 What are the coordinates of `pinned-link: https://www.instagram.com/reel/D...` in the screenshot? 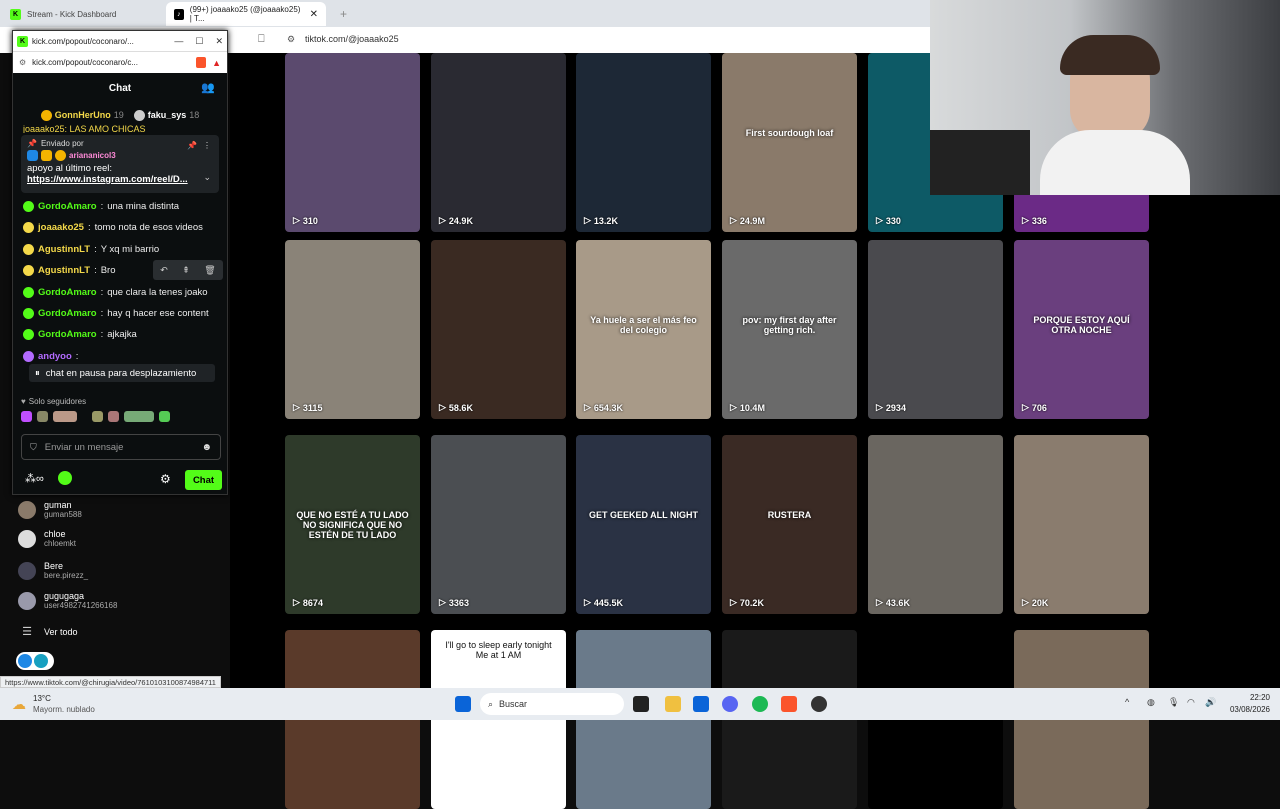 It's located at (120, 179).